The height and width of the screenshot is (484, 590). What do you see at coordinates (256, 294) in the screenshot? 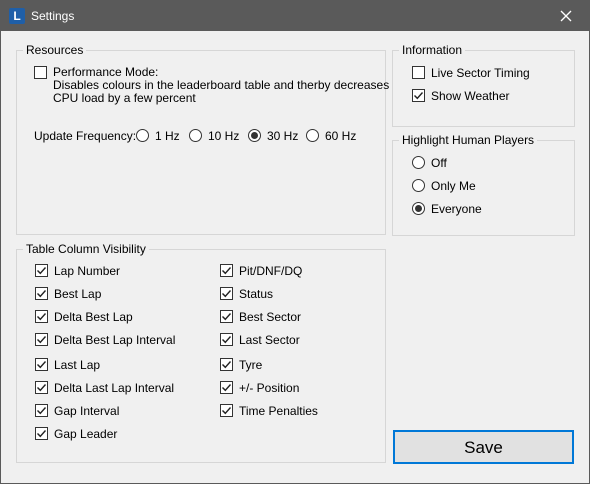
I see `column-checkbox-label: Status` at bounding box center [256, 294].